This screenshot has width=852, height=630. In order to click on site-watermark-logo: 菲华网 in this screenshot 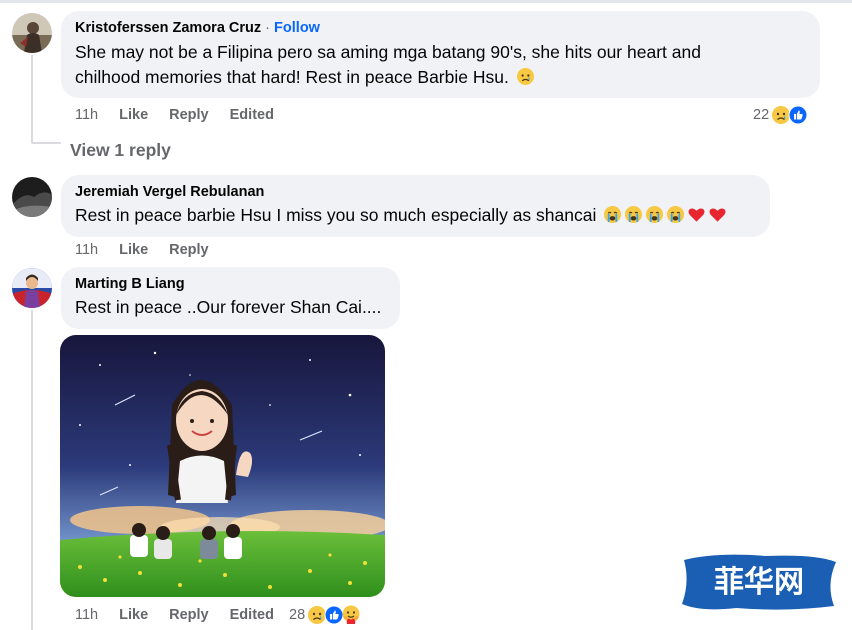, I will do `click(759, 582)`.